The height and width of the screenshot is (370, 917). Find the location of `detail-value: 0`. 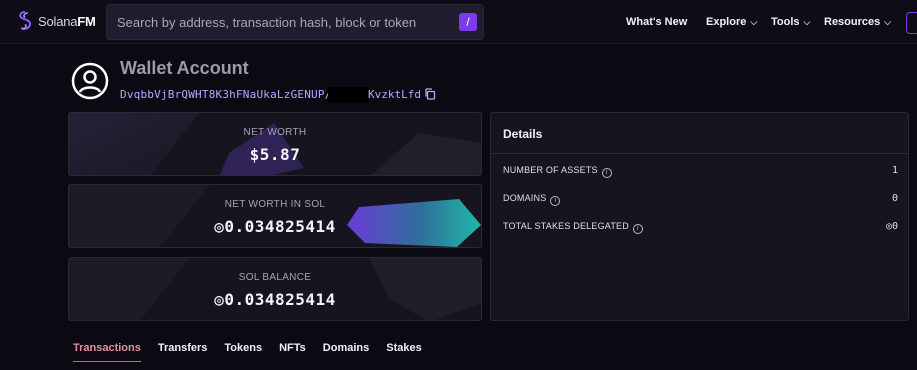

detail-value: 0 is located at coordinates (894, 198).